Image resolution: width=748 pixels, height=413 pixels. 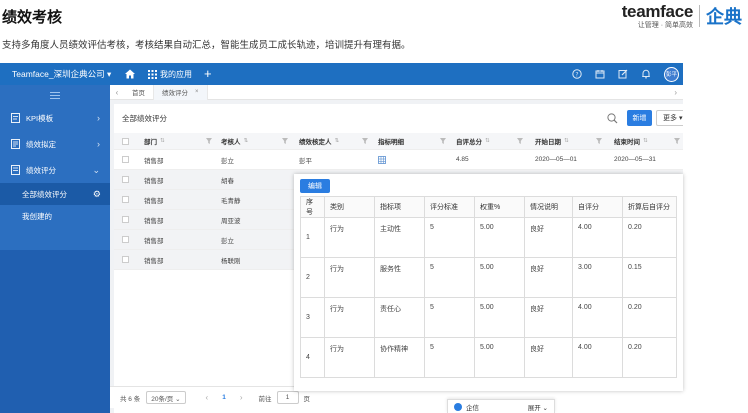 What do you see at coordinates (671, 74) in the screenshot?
I see `avatar: 彭平` at bounding box center [671, 74].